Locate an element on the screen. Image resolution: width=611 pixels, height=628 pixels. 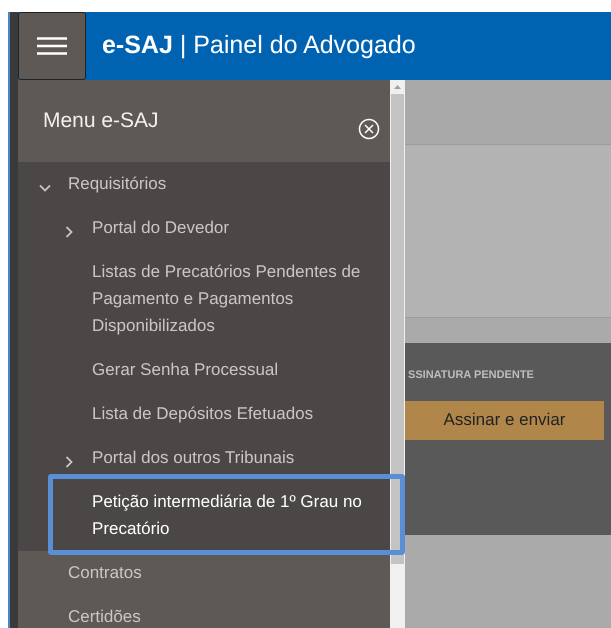
menu-item: Portal dos outros Tribunais is located at coordinates (193, 457).